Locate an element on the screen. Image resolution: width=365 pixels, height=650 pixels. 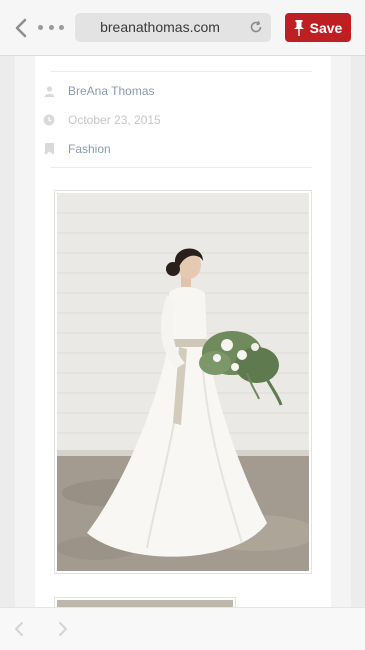
more-dots-icon is located at coordinates (40, 27).